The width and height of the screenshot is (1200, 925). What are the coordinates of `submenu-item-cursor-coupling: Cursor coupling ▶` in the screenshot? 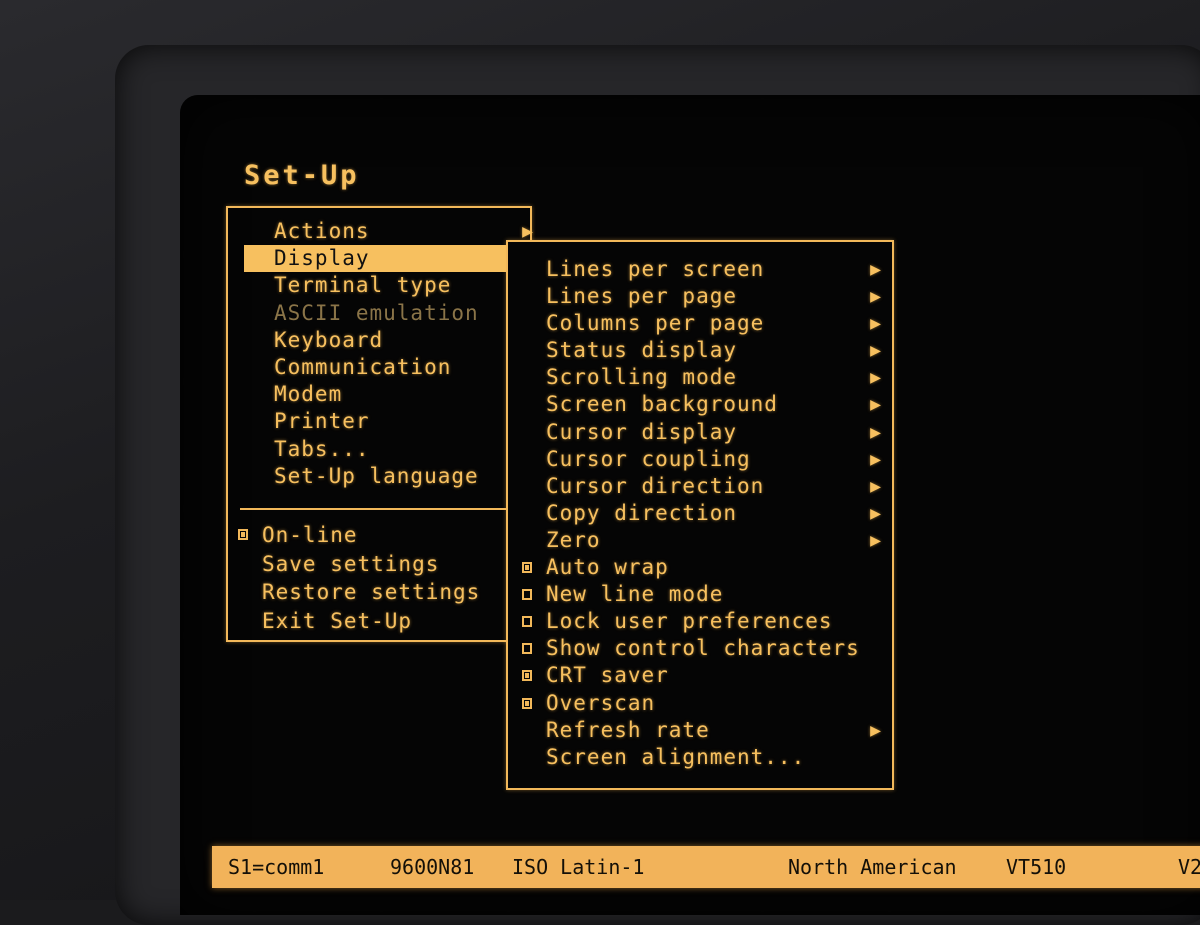 It's located at (702, 459).